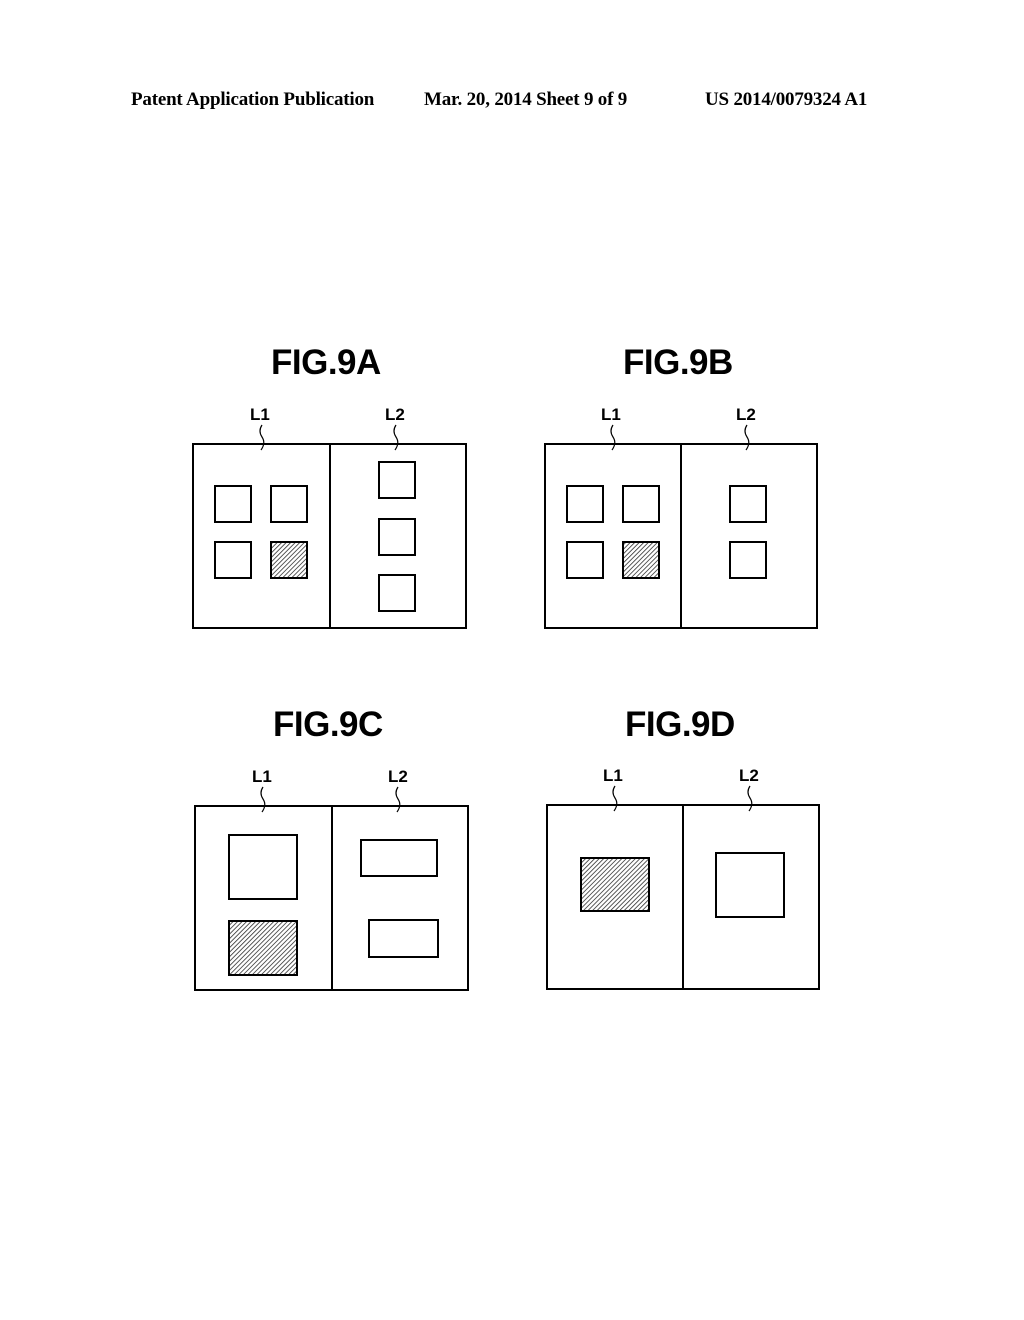 The width and height of the screenshot is (1024, 1320). Describe the element at coordinates (328, 724) in the screenshot. I see `figure-title-9c: FIG.9C` at that location.